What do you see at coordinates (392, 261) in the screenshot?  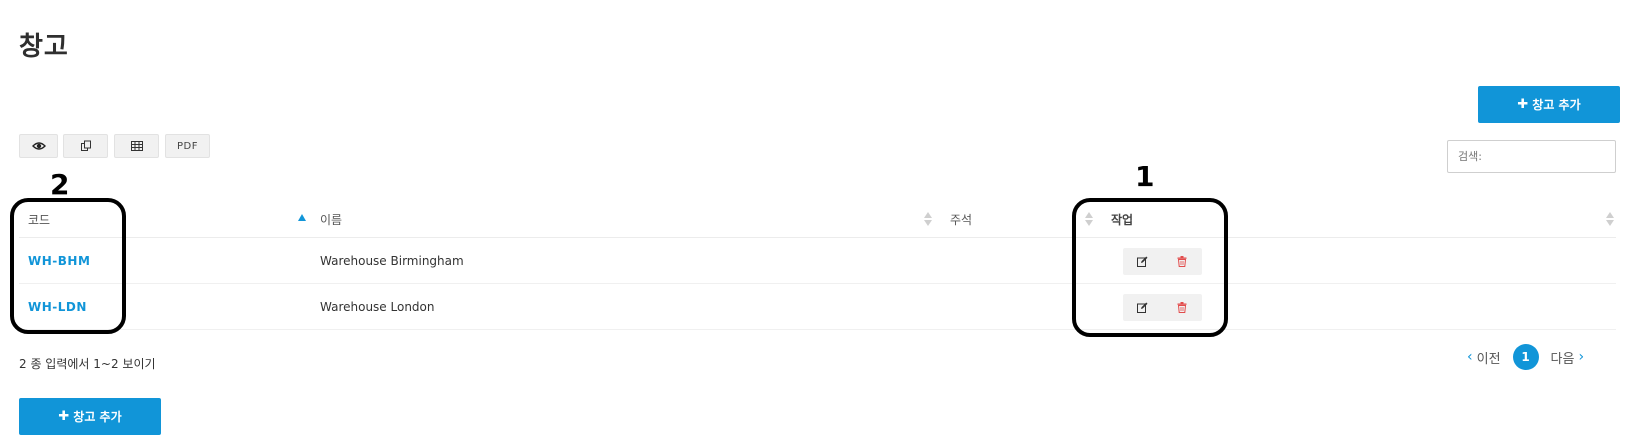 I see `warehouse-name: Warehouse Birmingham` at bounding box center [392, 261].